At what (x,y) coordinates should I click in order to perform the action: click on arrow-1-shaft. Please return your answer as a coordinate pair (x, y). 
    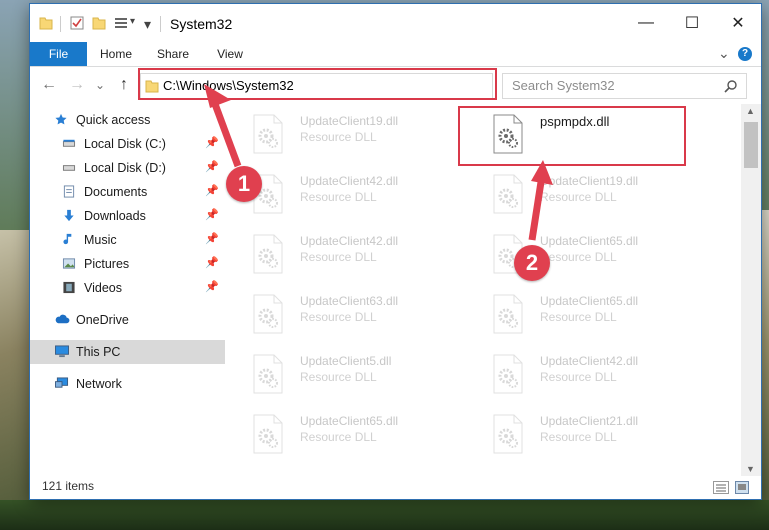
    Looking at the image, I should click on (226, 135).